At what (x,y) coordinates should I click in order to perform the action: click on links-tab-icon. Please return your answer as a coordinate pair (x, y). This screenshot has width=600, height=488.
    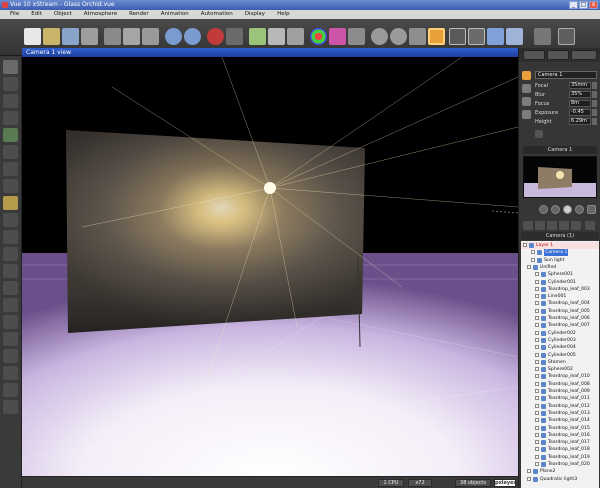
    Looking at the image, I should click on (552, 225).